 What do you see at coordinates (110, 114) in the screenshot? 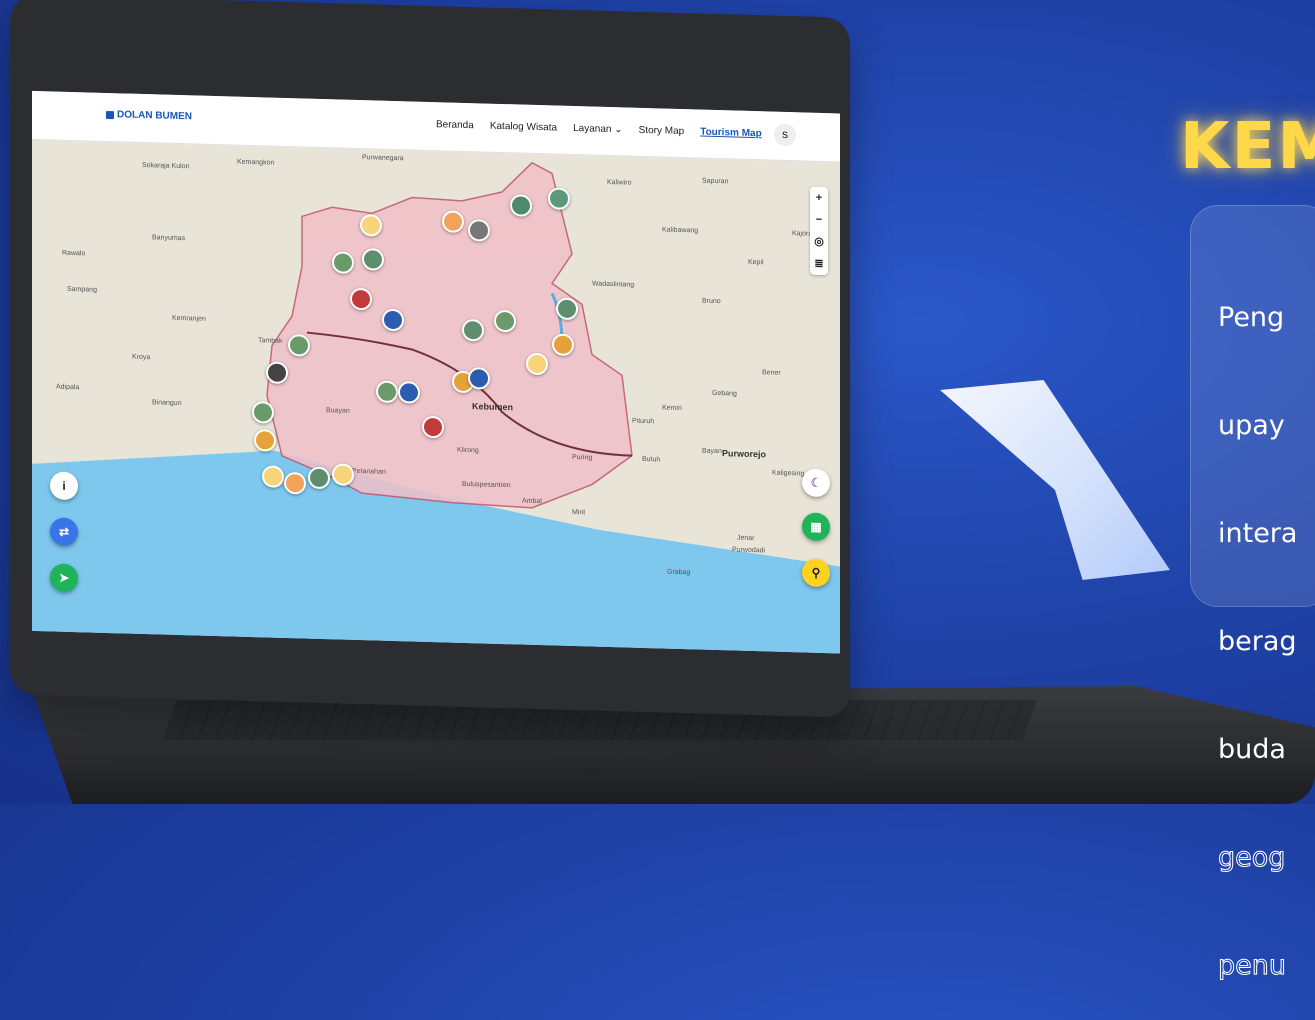
I see `logo-icon` at bounding box center [110, 114].